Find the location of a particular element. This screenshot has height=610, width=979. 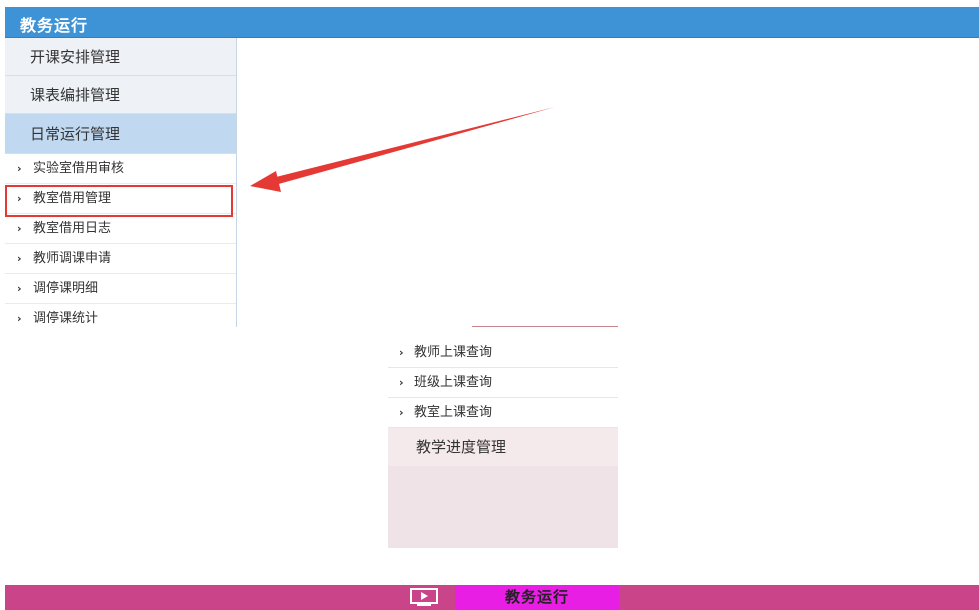

header-title: 教务运行 is located at coordinates (54, 25).